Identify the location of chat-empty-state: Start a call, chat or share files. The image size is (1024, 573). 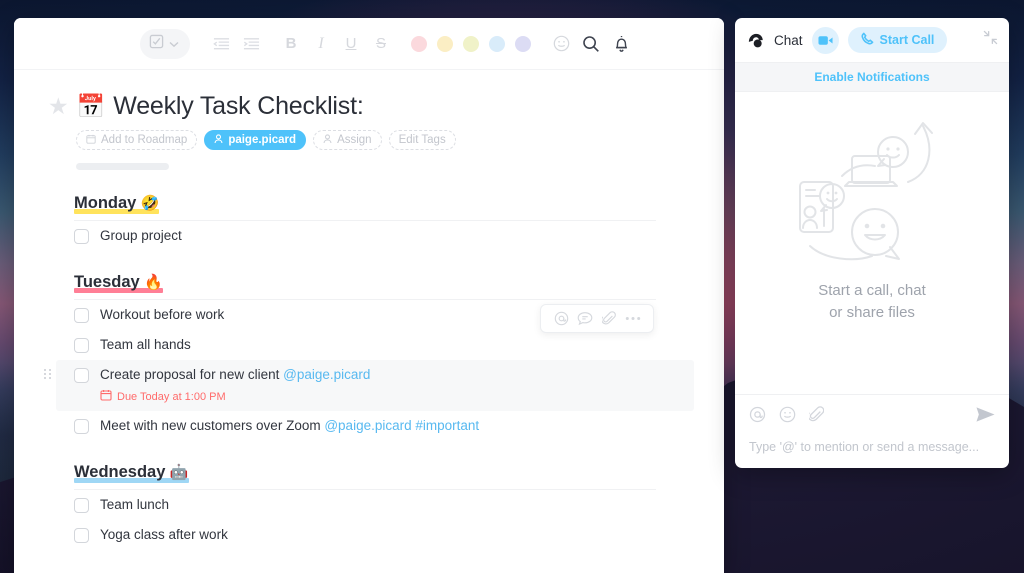
(872, 243).